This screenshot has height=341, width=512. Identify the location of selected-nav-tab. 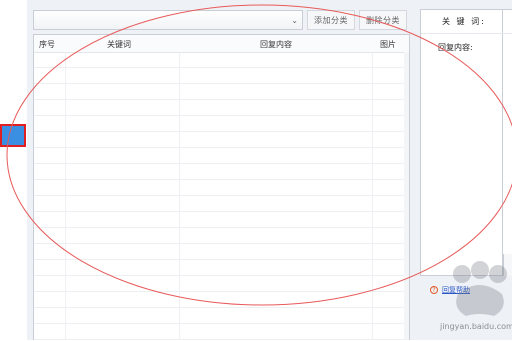
(13, 135).